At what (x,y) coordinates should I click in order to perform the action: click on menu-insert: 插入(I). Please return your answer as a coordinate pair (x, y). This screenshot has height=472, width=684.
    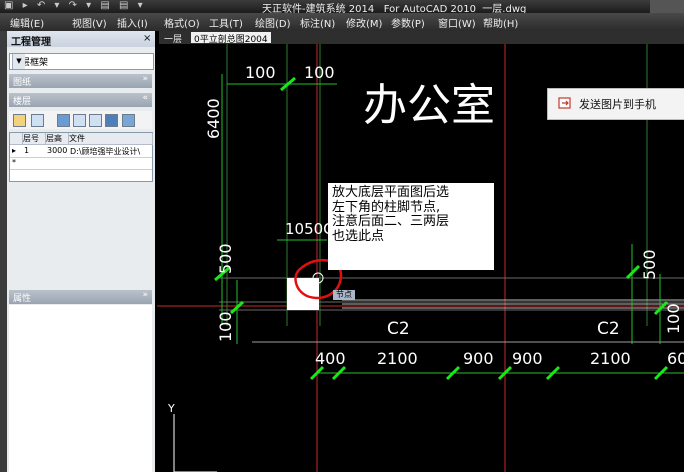
    Looking at the image, I should click on (132, 22).